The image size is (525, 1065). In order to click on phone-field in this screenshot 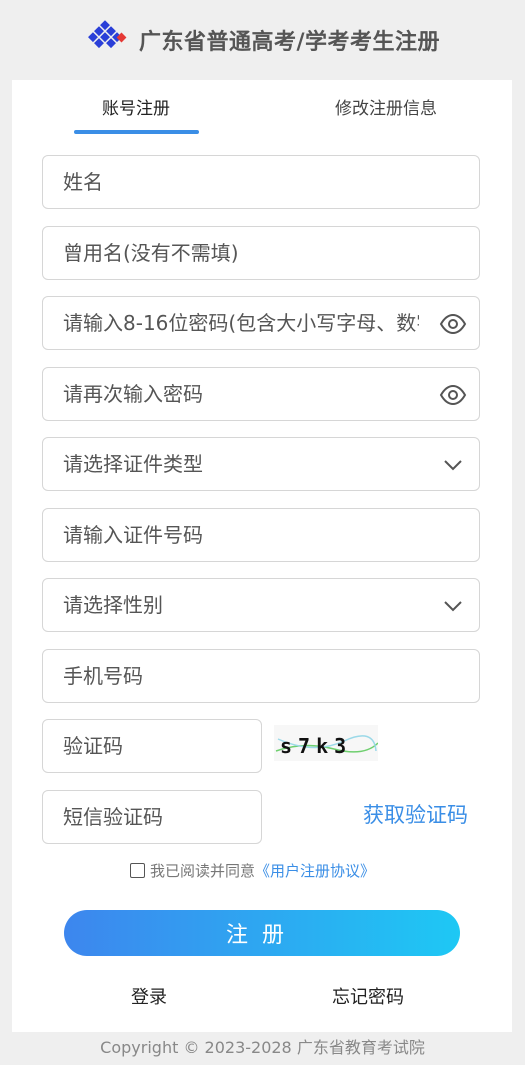, I will do `click(261, 676)`.